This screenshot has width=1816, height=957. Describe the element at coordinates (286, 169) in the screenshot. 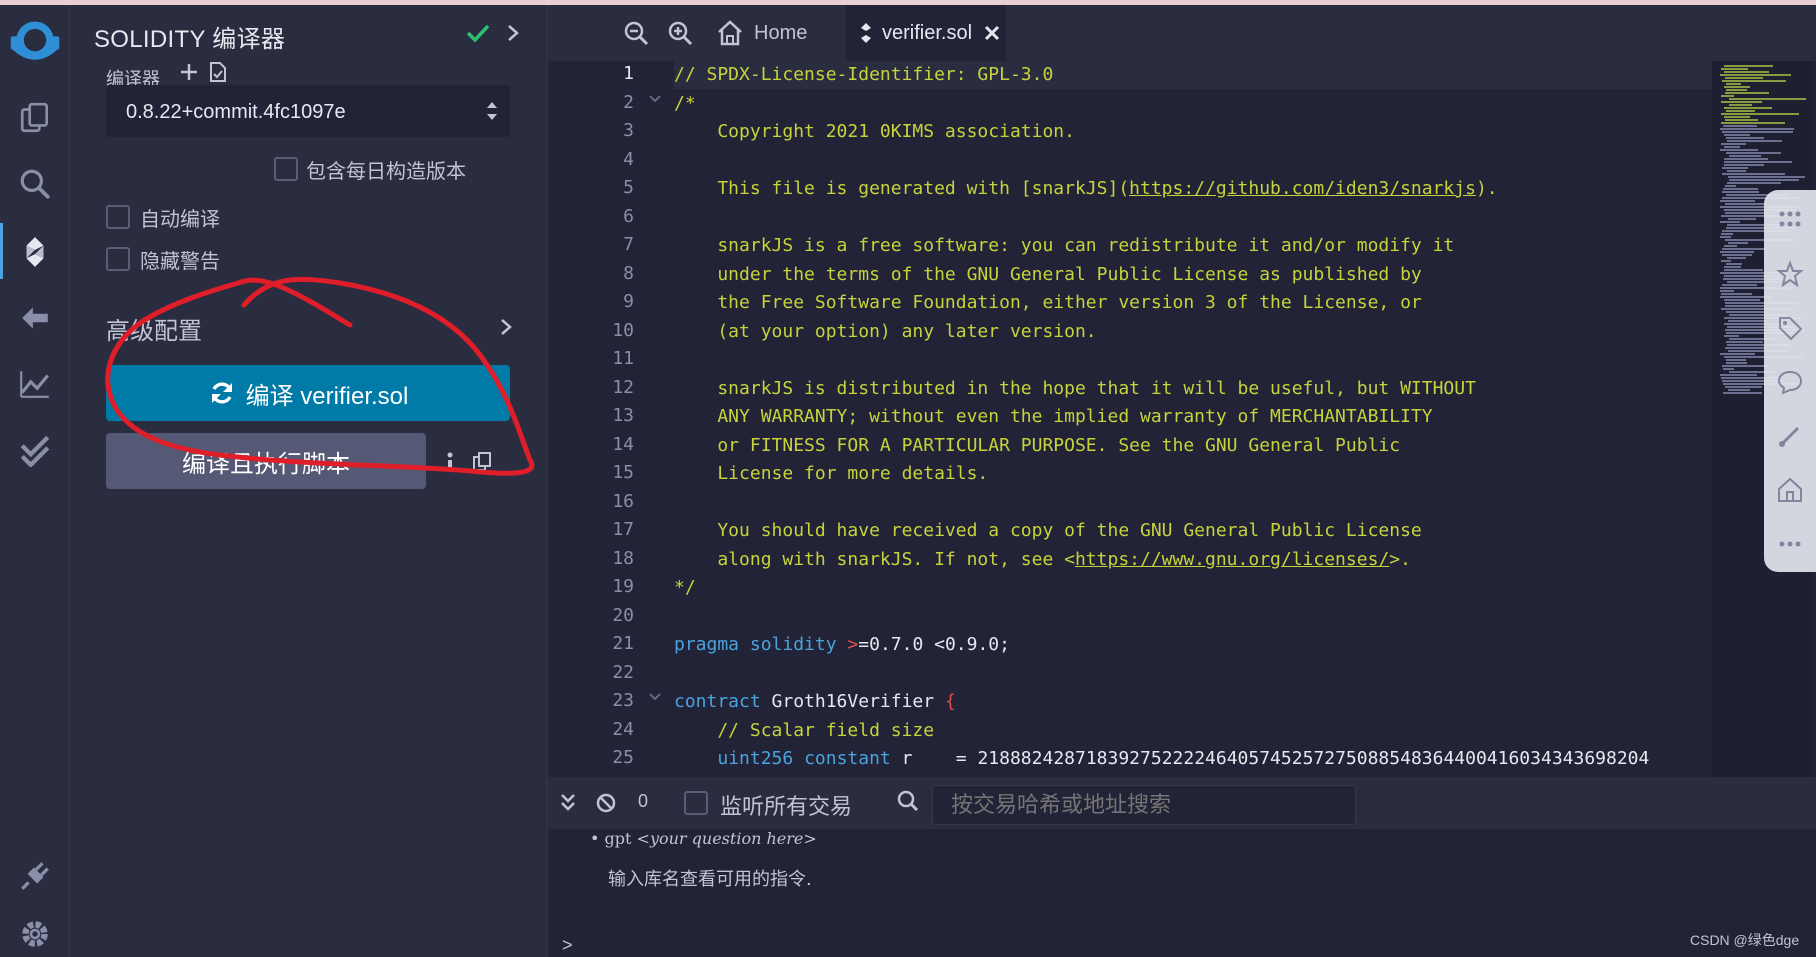

I see `include-nightly-checkbox` at that location.